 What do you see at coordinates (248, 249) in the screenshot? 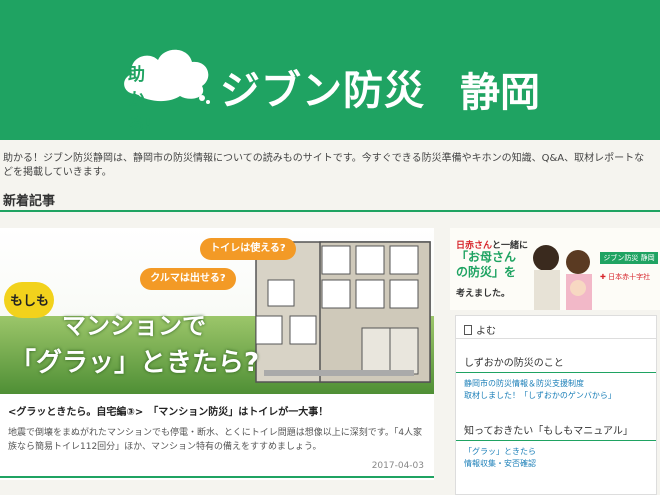
I see `bubble-toilet: トイレは使える?` at bounding box center [248, 249].